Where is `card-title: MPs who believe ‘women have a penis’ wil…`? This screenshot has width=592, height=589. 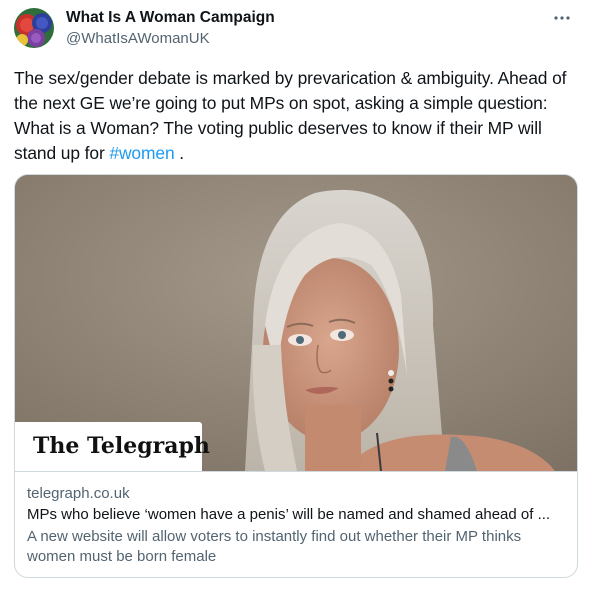
card-title: MPs who believe ‘women have a penis’ wil… is located at coordinates (297, 515).